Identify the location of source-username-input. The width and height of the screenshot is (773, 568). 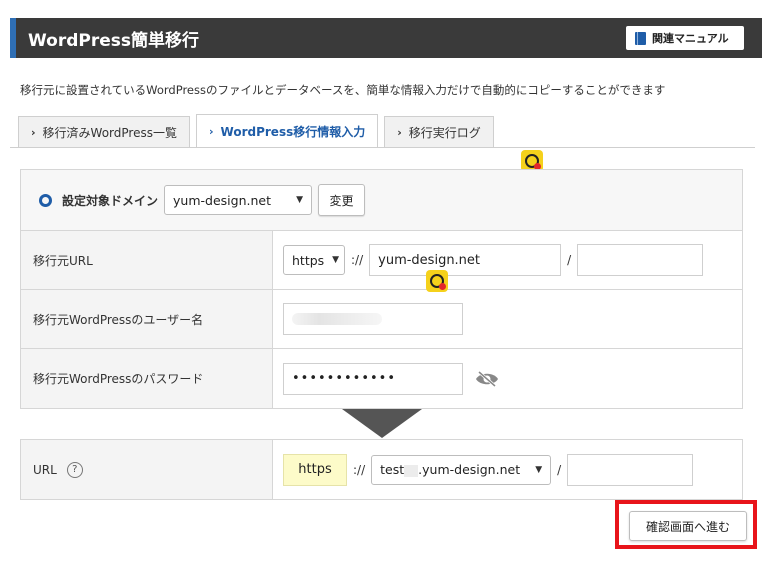
(373, 319).